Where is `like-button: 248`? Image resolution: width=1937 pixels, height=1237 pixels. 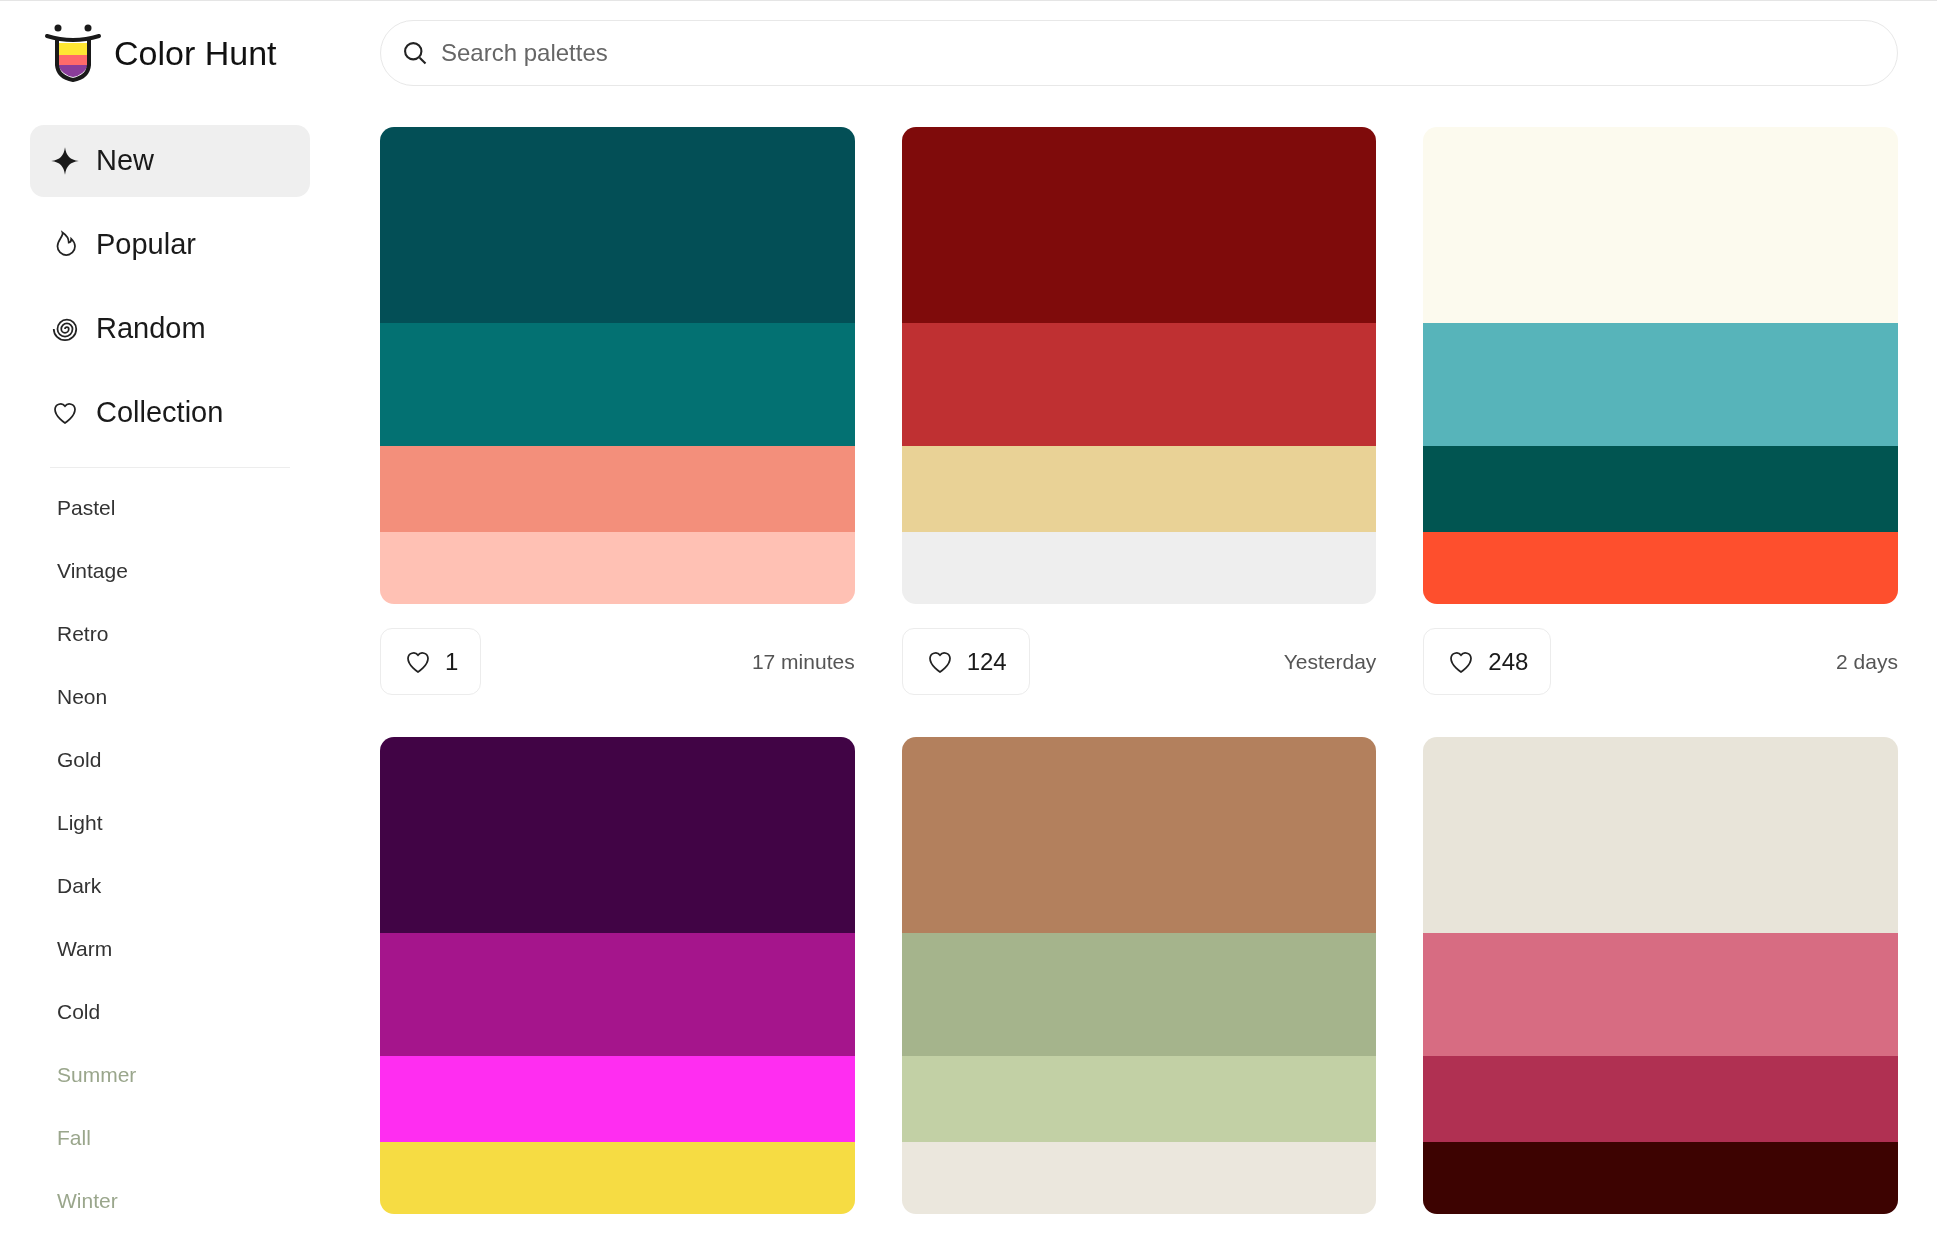 like-button: 248 is located at coordinates (1487, 661).